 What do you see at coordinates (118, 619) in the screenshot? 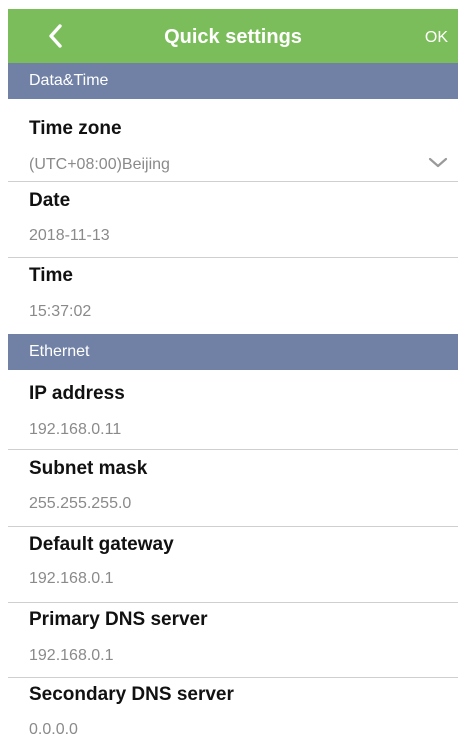
I see `primary-dns-label: Primary DNS server` at bounding box center [118, 619].